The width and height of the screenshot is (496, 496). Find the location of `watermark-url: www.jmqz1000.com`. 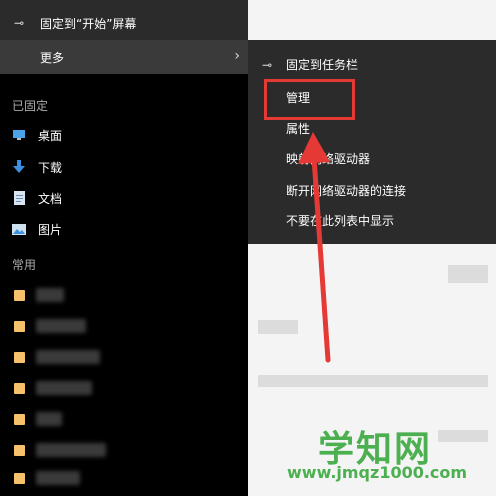

watermark-url: www.jmqz1000.com is located at coordinates (377, 472).